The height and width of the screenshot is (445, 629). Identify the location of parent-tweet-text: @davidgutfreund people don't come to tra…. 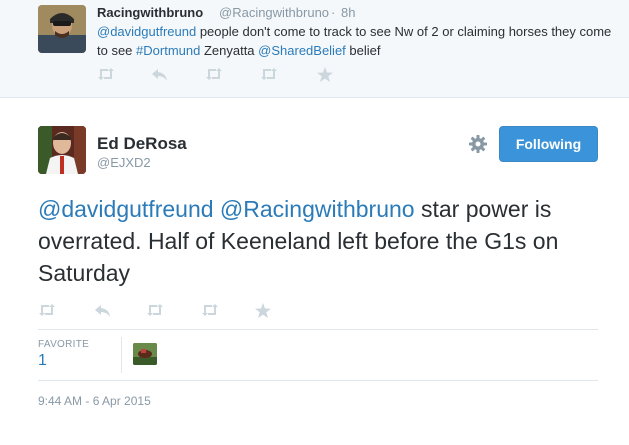
(357, 41).